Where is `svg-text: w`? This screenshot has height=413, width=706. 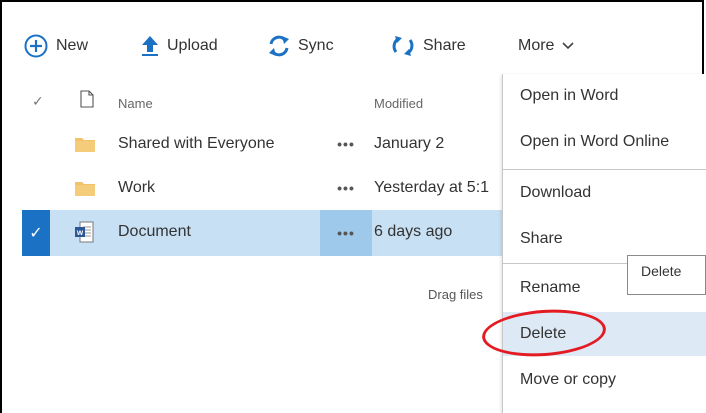
svg-text: w is located at coordinates (80, 232).